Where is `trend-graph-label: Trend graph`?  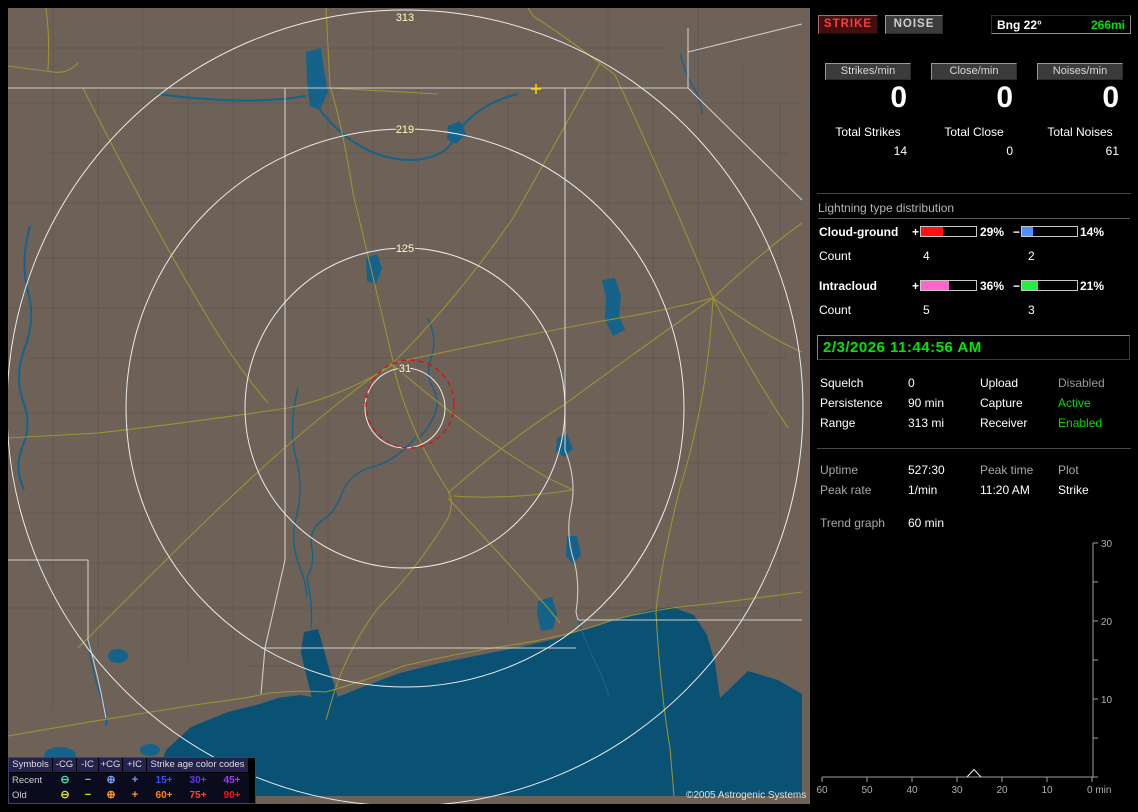 trend-graph-label: Trend graph is located at coordinates (852, 523).